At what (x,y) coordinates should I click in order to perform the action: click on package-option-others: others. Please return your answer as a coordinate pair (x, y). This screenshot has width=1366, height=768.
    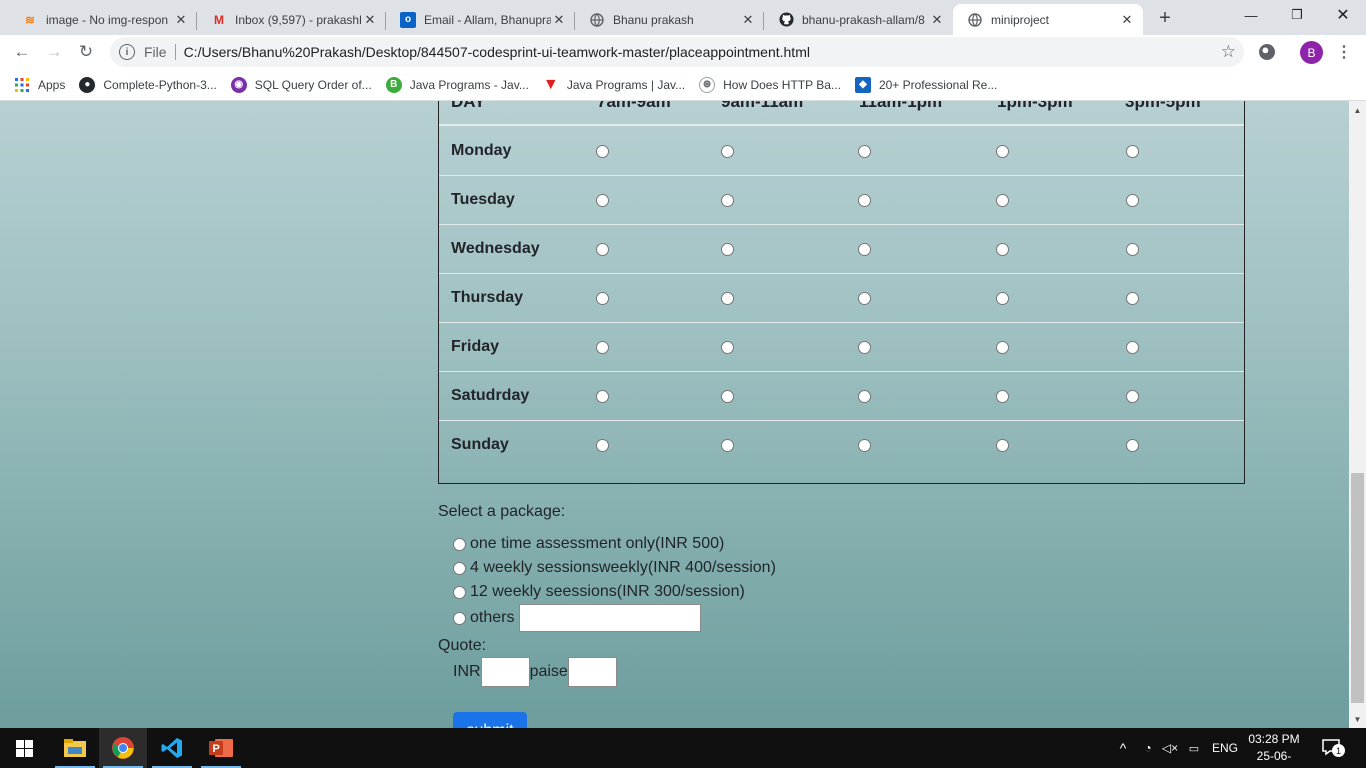
    Looking at the image, I should click on (577, 618).